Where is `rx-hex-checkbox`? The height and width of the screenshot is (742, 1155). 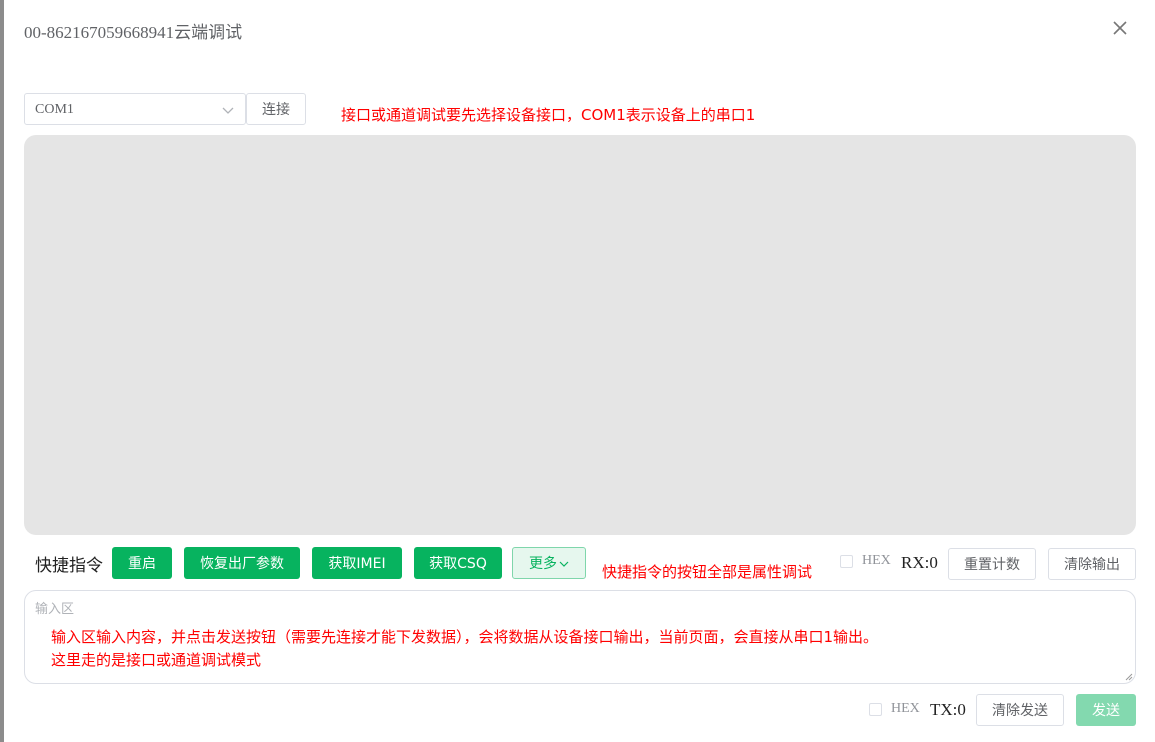 rx-hex-checkbox is located at coordinates (846, 561).